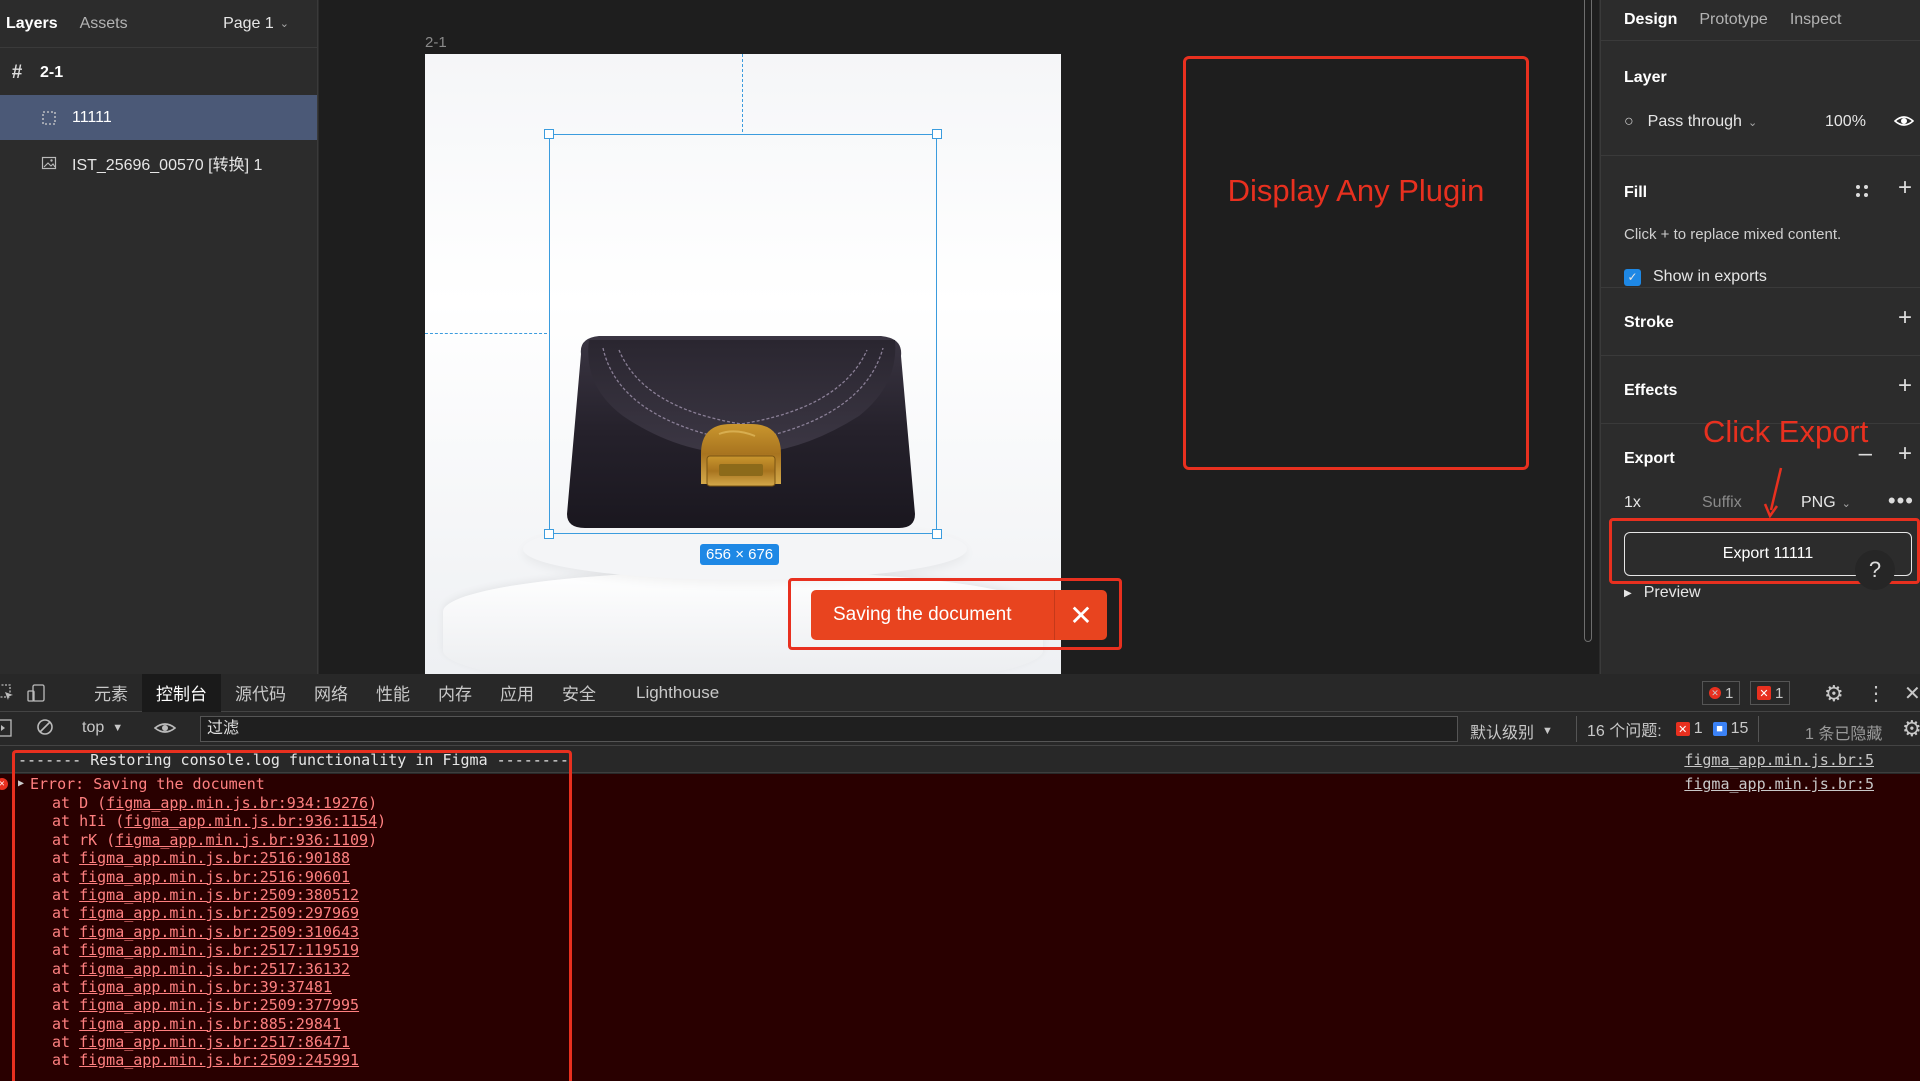 The image size is (1920, 1081). I want to click on add-fill-icon: +, so click(1905, 188).